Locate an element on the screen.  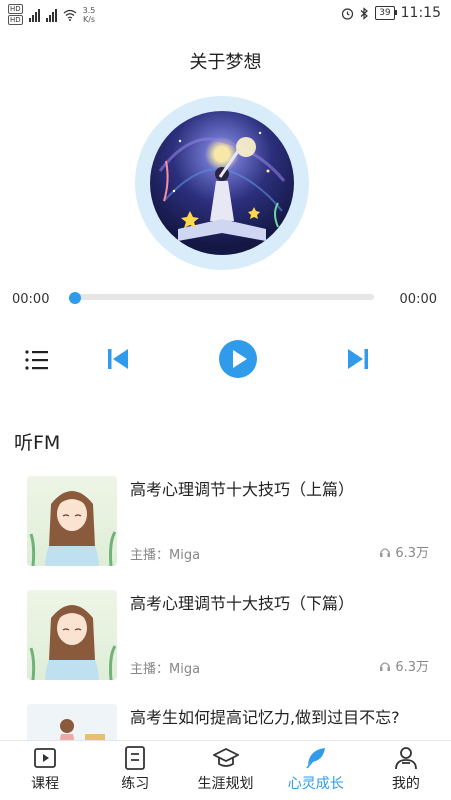
hd-badge-bottom: HD is located at coordinates (15, 20).